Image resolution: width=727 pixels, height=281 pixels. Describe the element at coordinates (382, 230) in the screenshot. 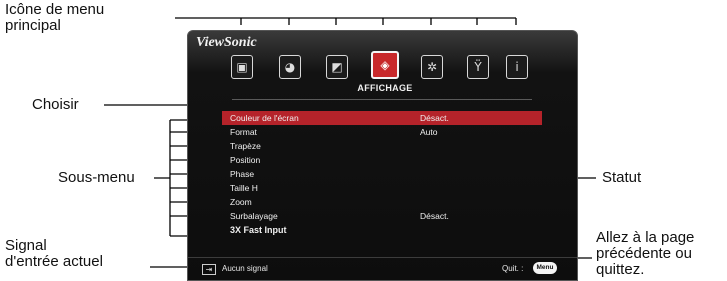

I see `submenu-item-fast-input: 3X Fast Input` at that location.